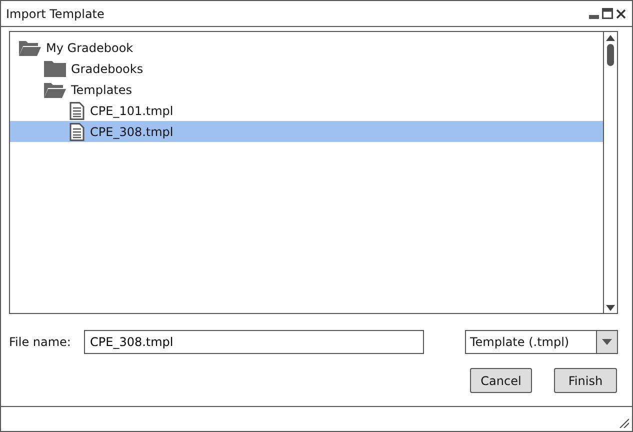  Describe the element at coordinates (610, 308) in the screenshot. I see `scroll-down-icon` at that location.